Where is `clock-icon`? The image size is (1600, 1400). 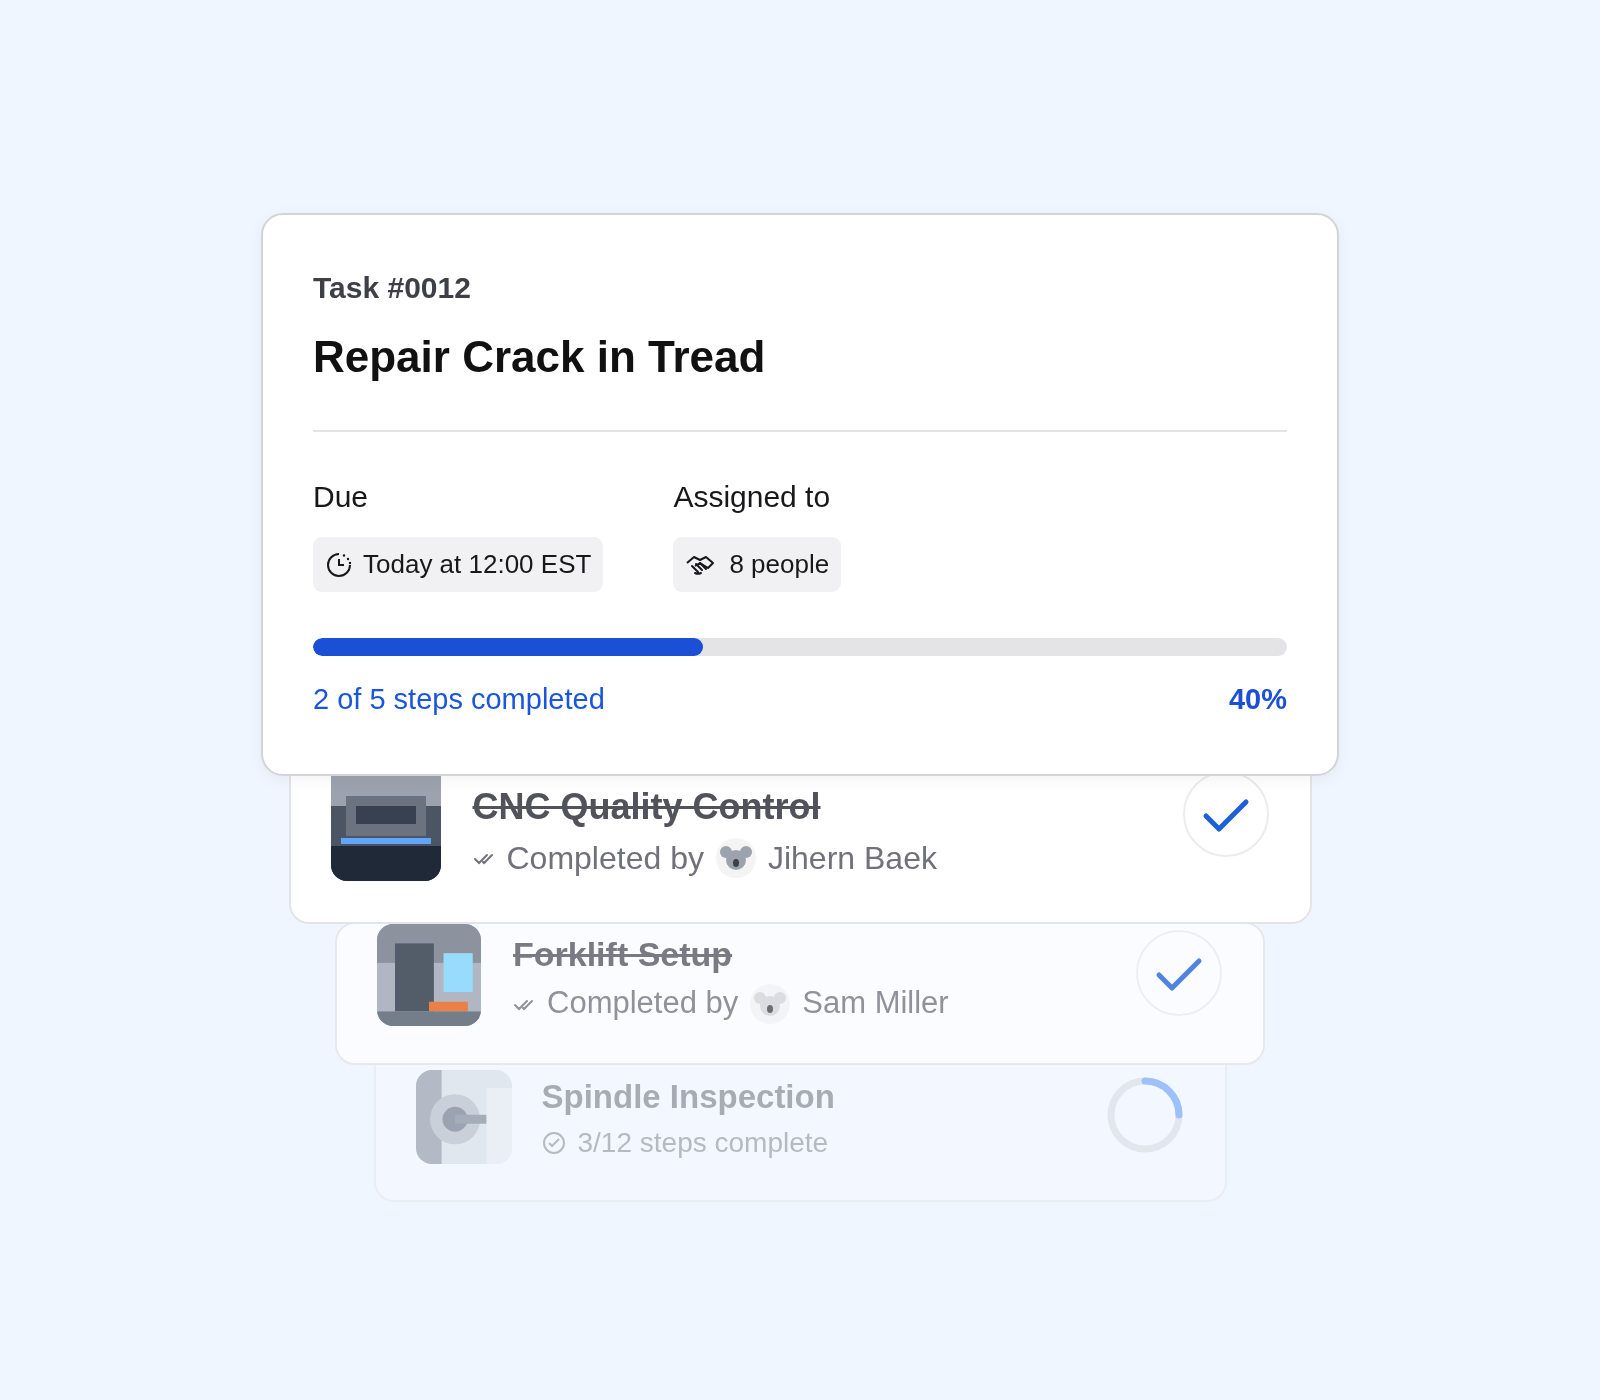 clock-icon is located at coordinates (339, 564).